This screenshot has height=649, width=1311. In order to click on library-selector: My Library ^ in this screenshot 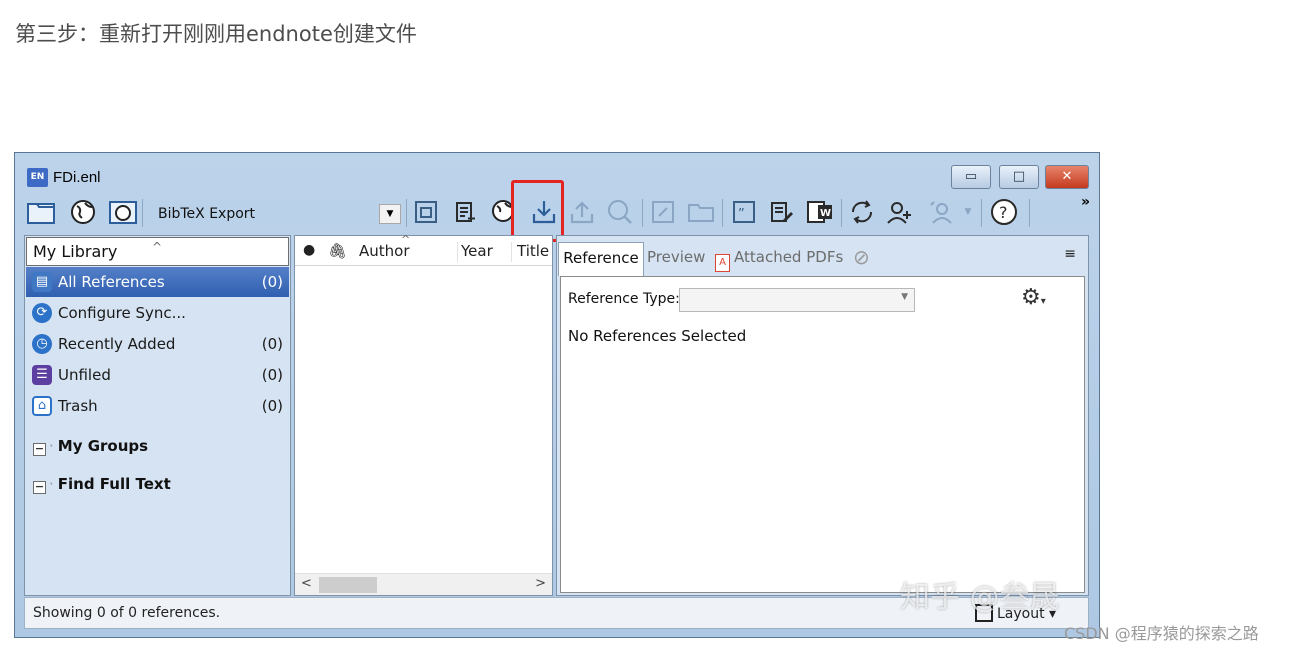, I will do `click(157, 251)`.